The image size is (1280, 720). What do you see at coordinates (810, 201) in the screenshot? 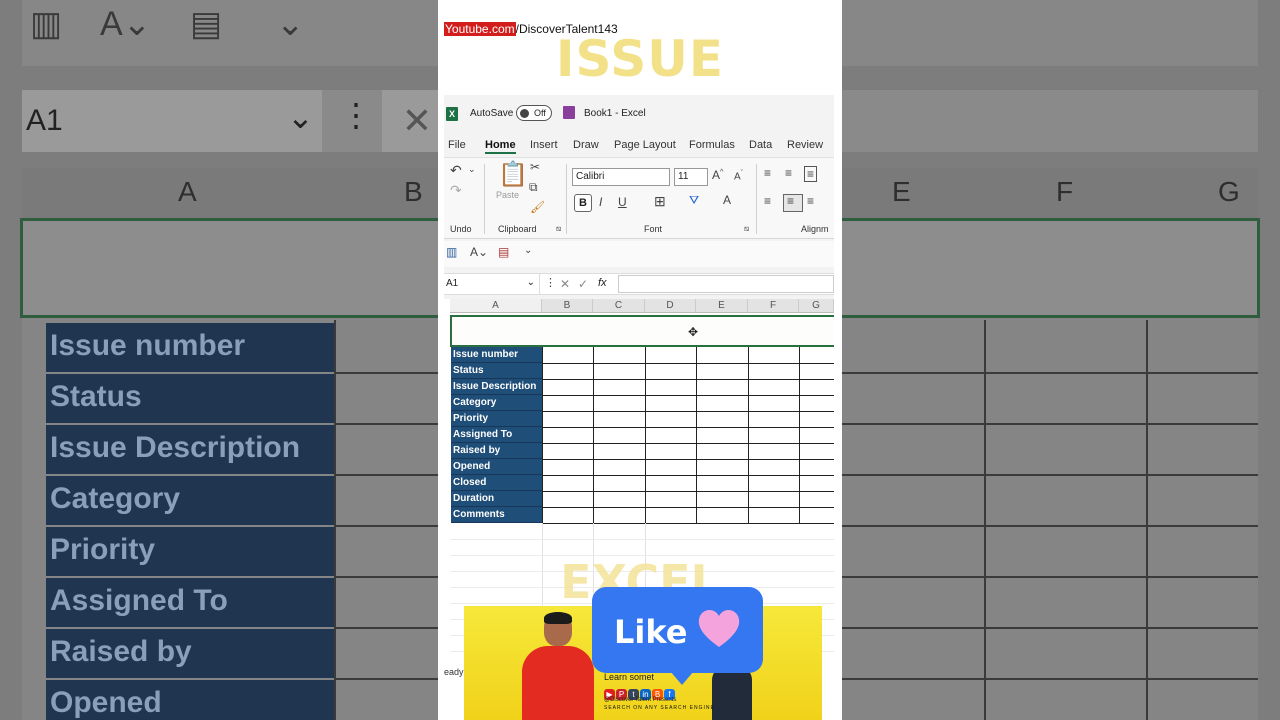
I see `align-right-icon: ≡` at bounding box center [810, 201].